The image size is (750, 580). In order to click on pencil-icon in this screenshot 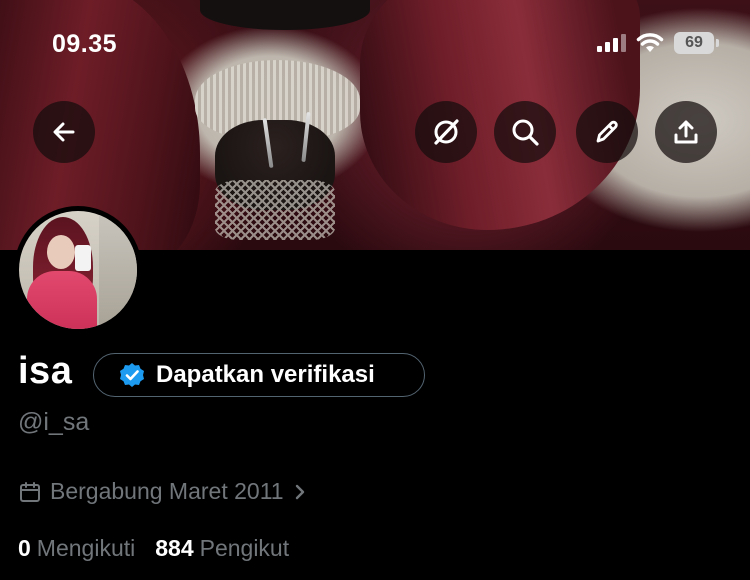, I will do `click(607, 131)`.